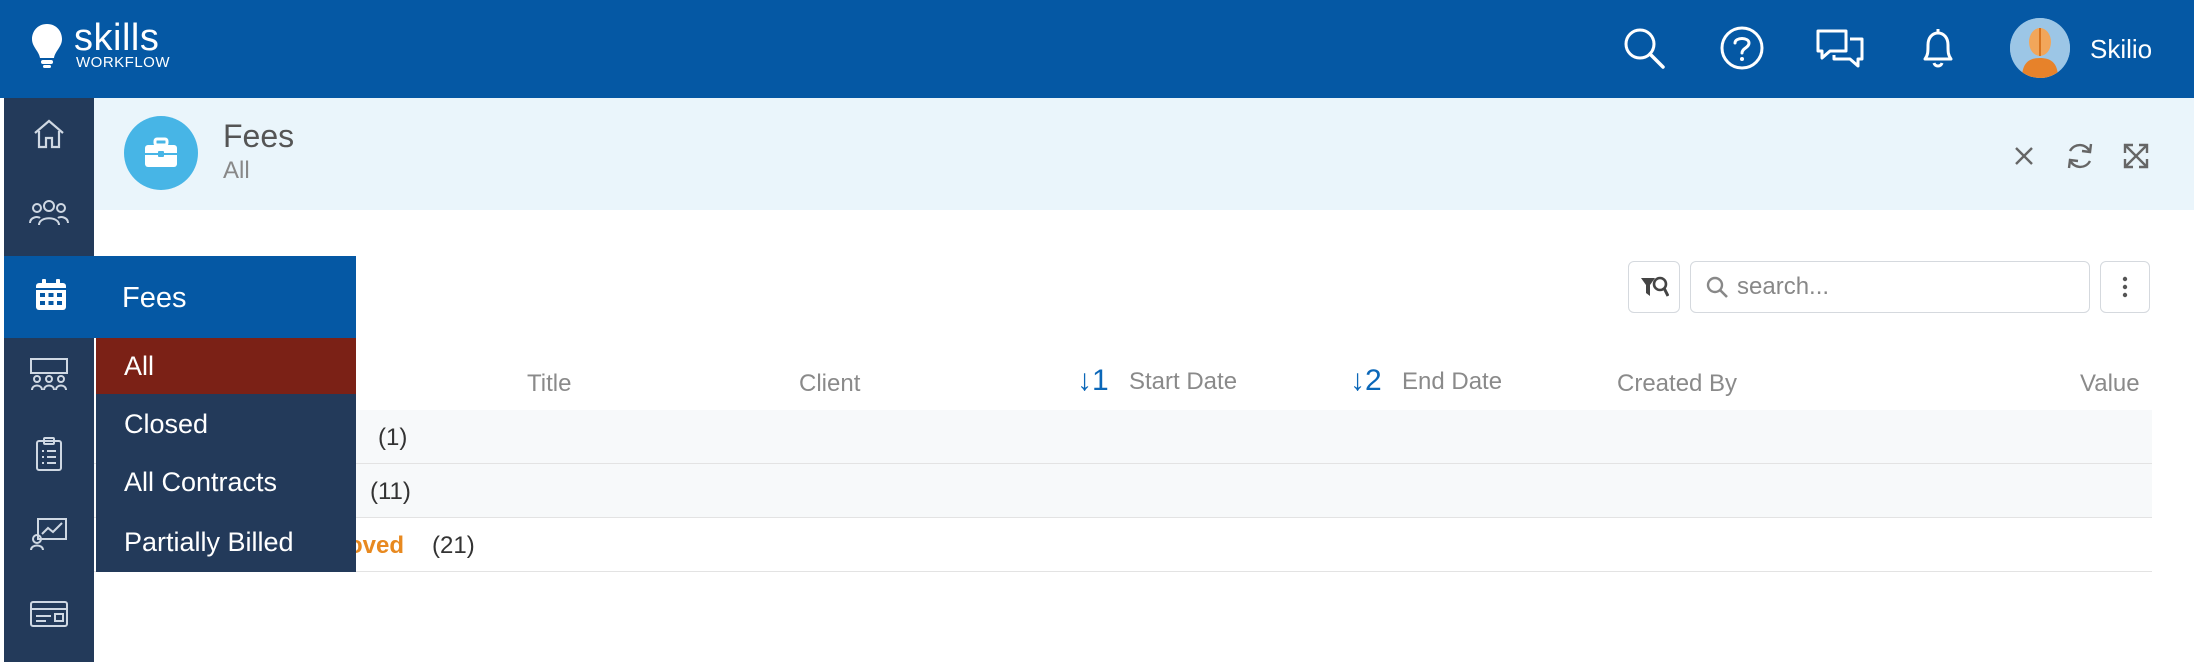 Image resolution: width=2194 pixels, height=662 pixels. Describe the element at coordinates (259, 136) in the screenshot. I see `page-title: Fees` at that location.